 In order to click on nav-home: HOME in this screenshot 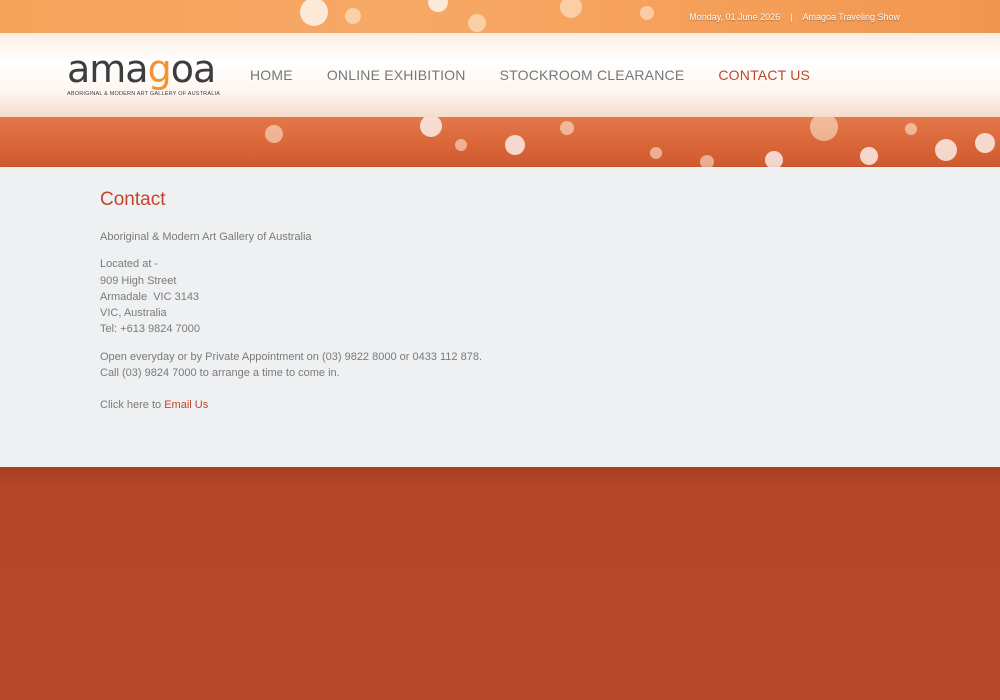, I will do `click(271, 75)`.